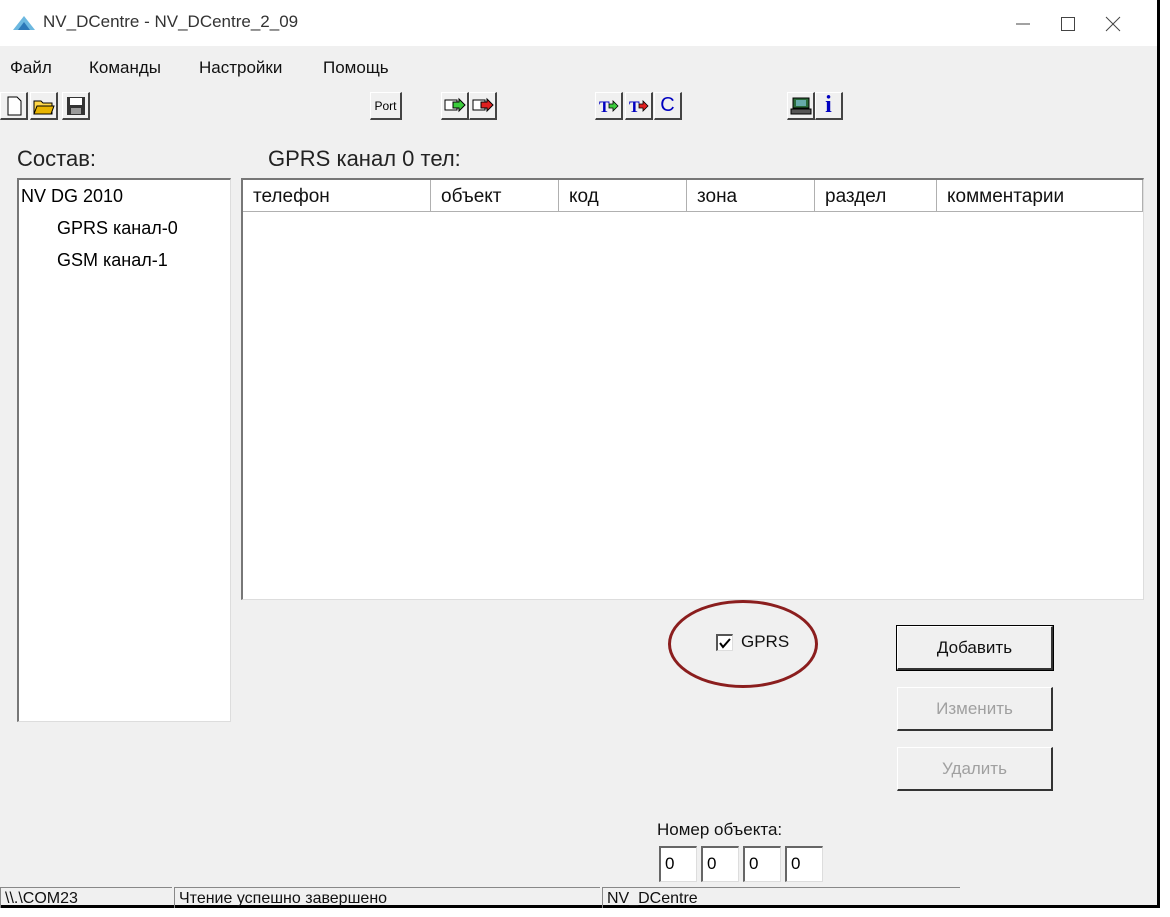 The image size is (1170, 917). I want to click on maximize-icon, so click(1068, 24).